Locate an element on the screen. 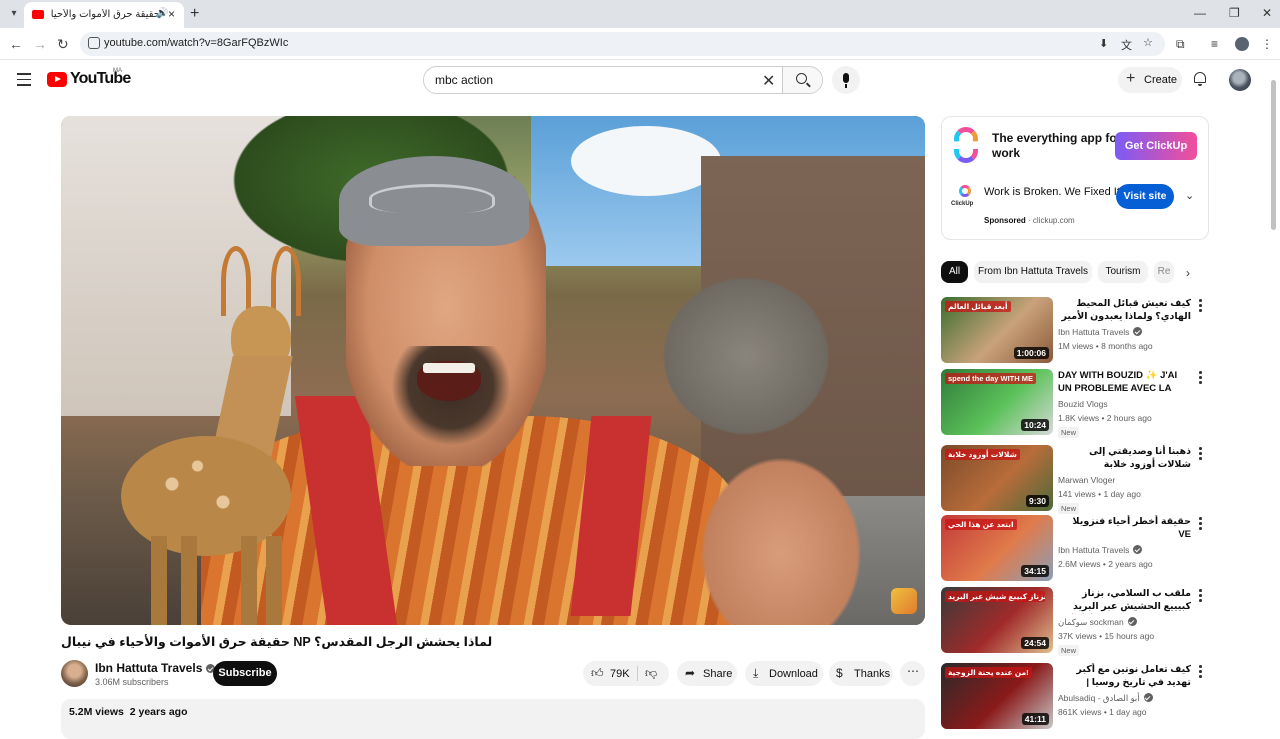 This screenshot has height=739, width=1280. back-icon: ← is located at coordinates (16, 44).